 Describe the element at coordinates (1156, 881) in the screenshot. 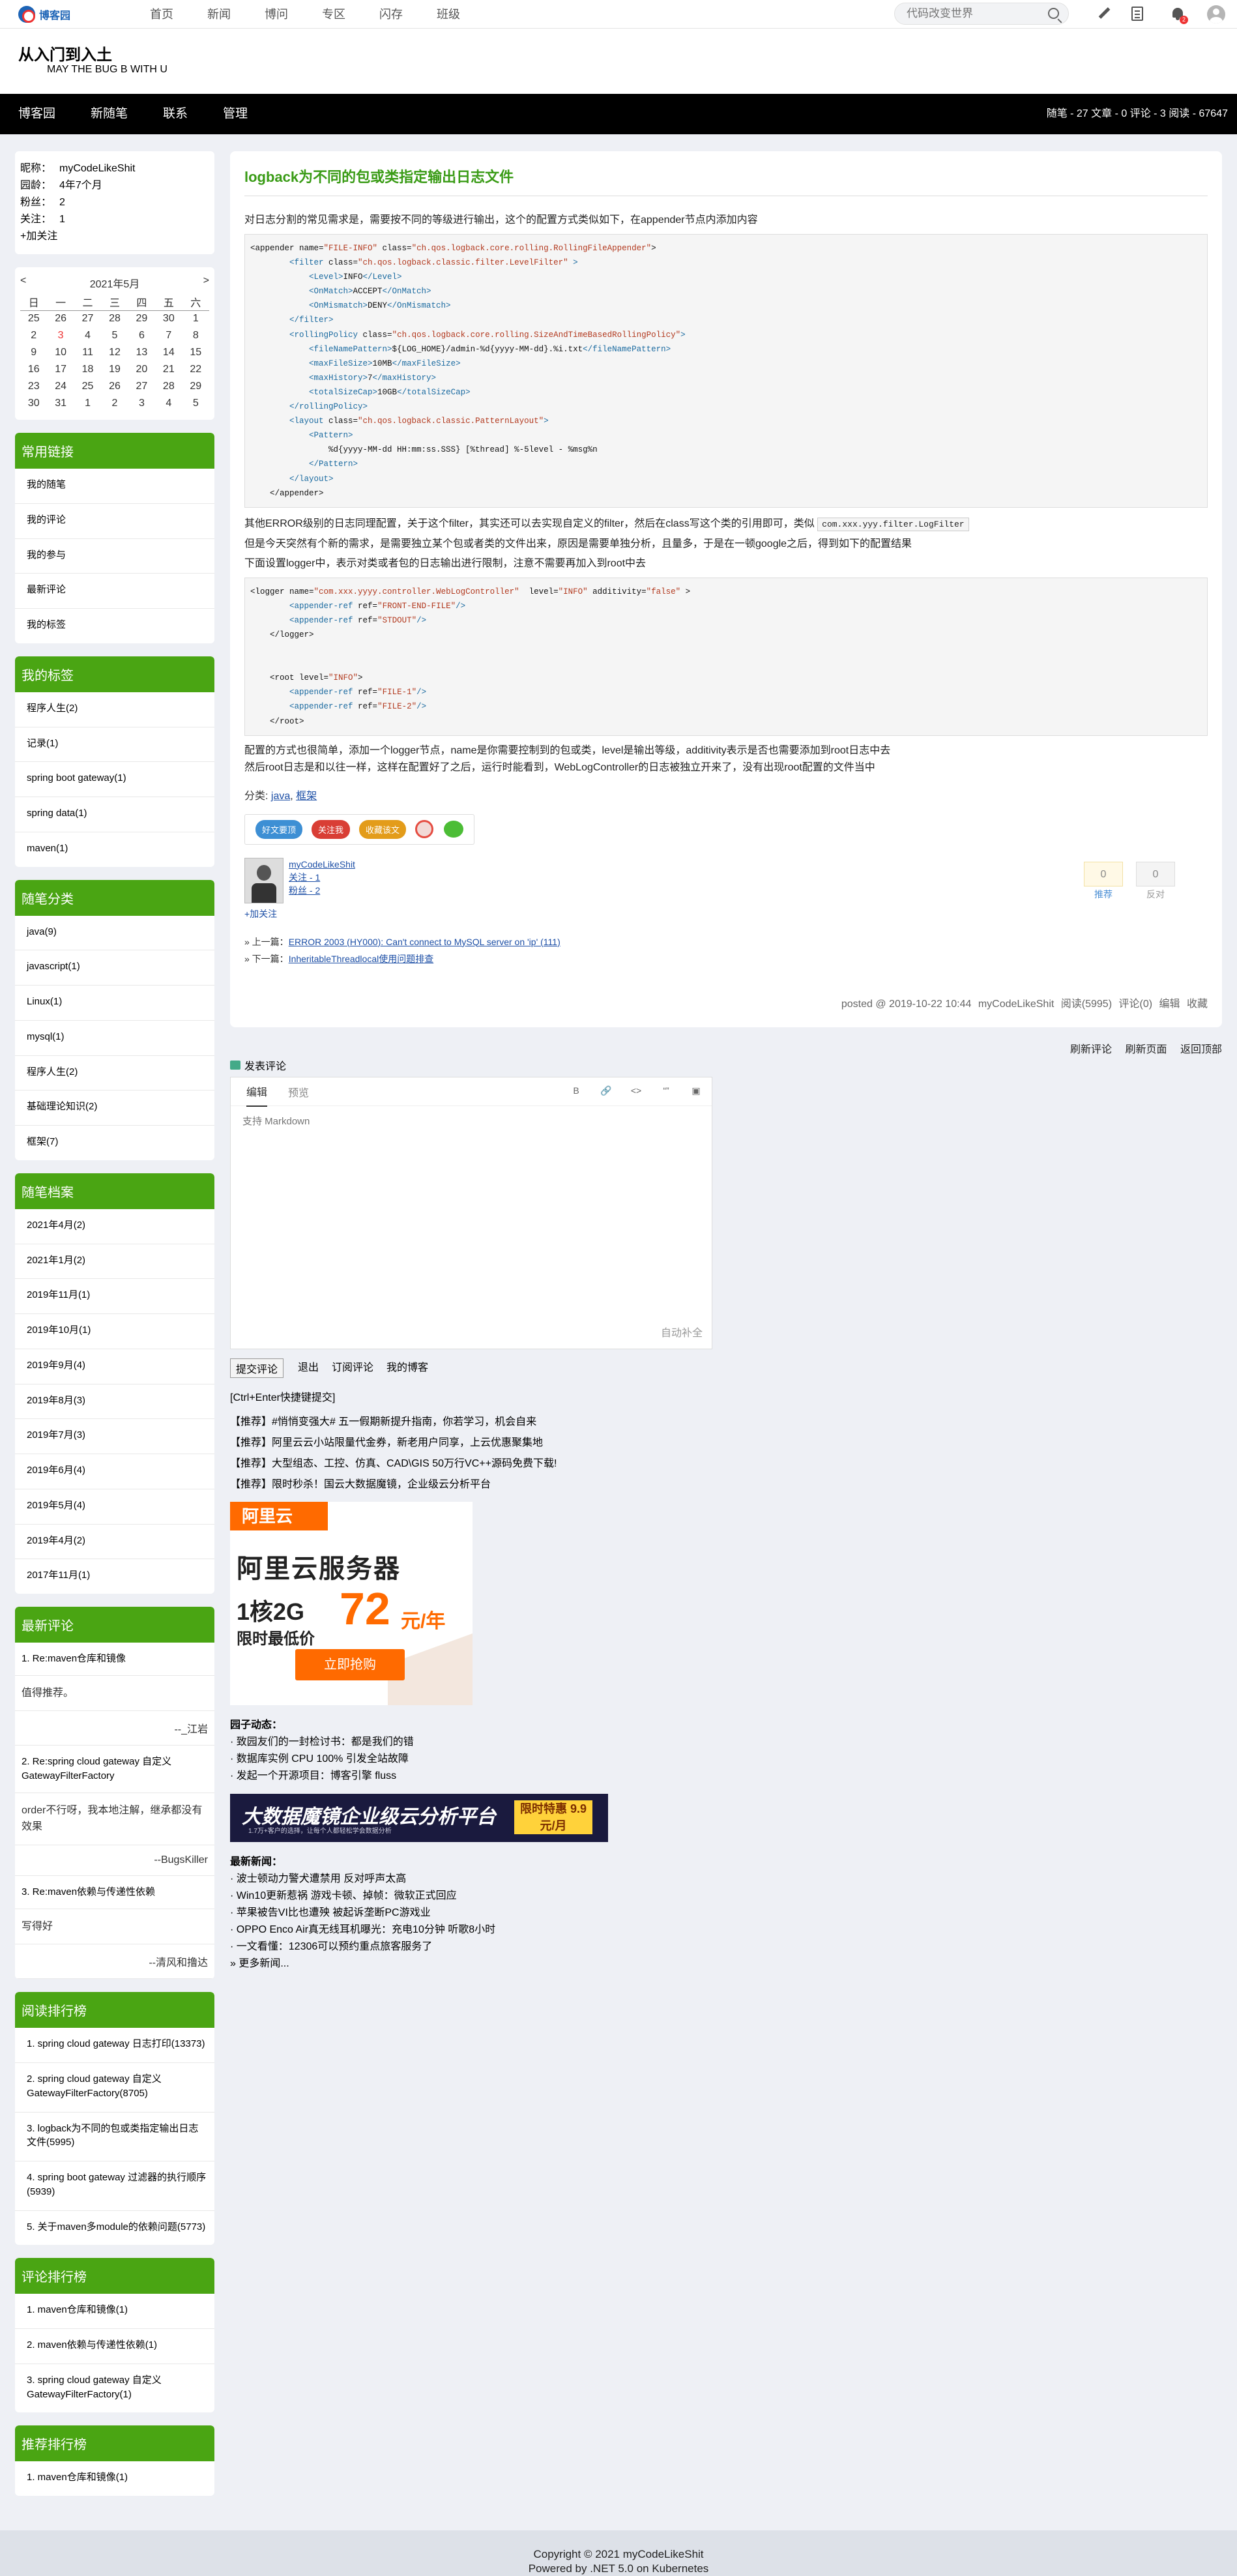

I see `downvote-button: 0 反对` at that location.